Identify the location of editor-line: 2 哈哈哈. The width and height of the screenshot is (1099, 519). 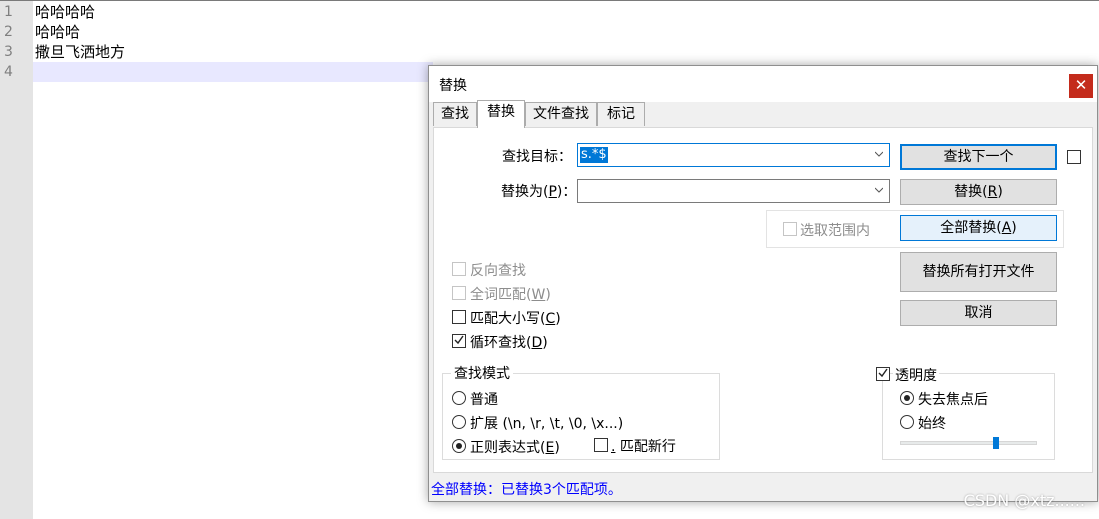
(549, 32).